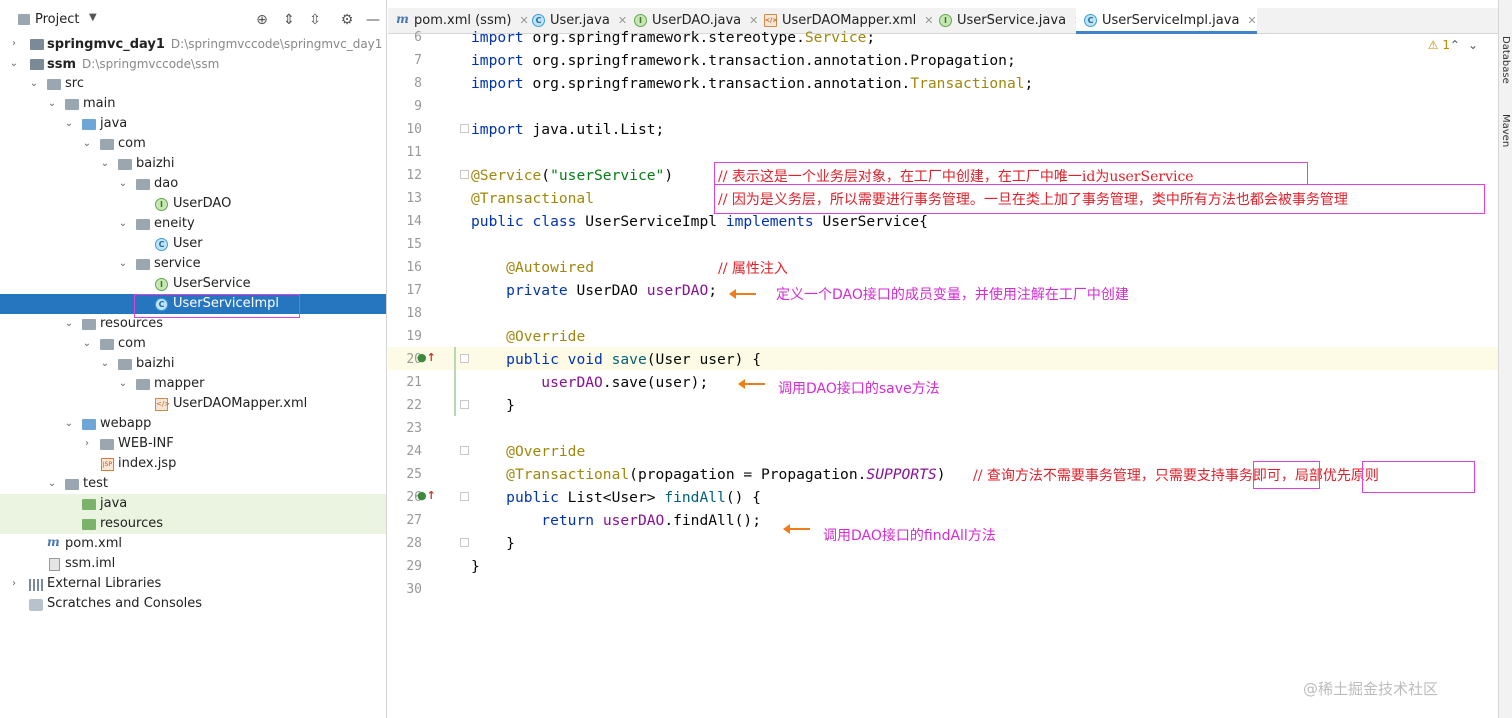 The width and height of the screenshot is (1512, 718). I want to click on tree-item-web-inf: › WEB-INF, so click(193, 444).